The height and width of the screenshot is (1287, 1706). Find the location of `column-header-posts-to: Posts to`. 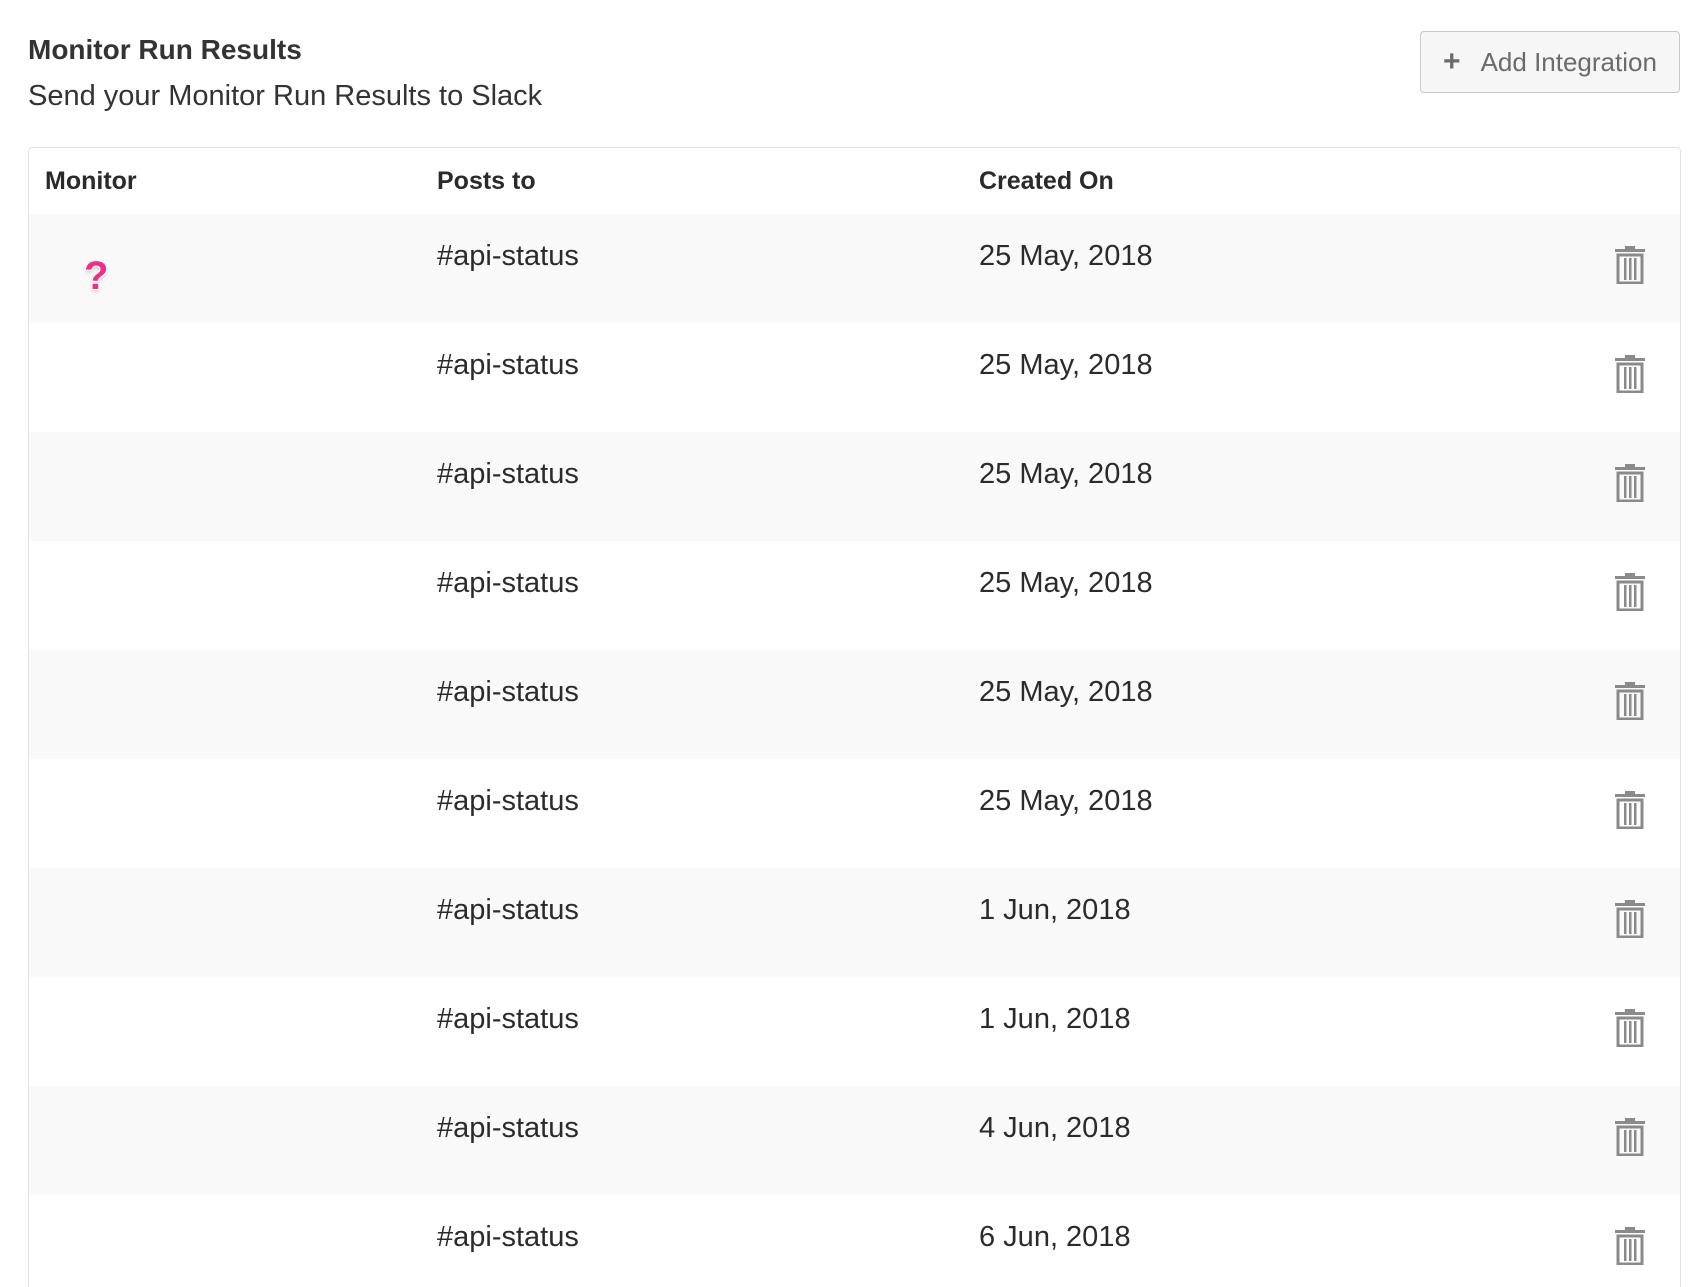

column-header-posts-to: Posts to is located at coordinates (486, 181).